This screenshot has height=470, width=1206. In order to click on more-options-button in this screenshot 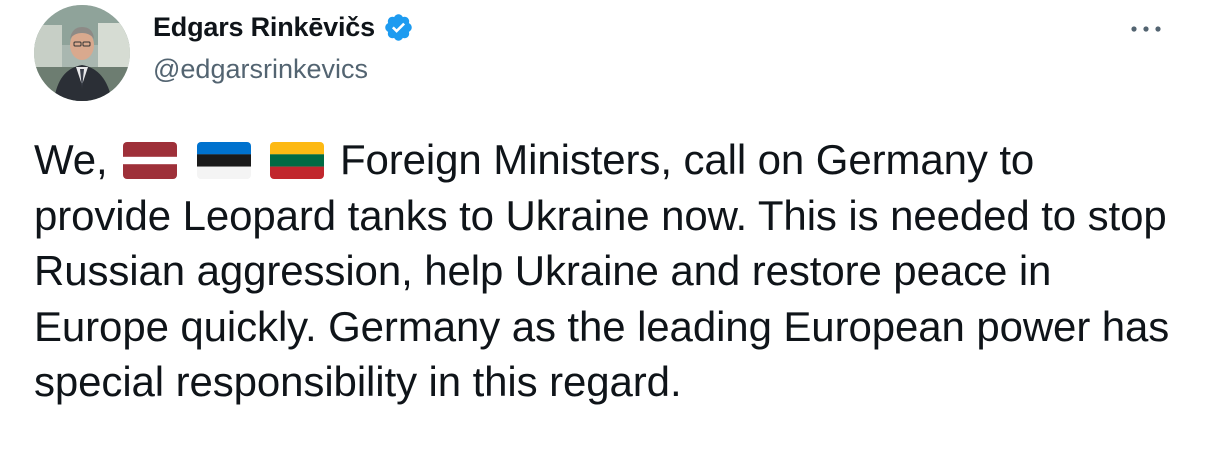, I will do `click(1146, 29)`.